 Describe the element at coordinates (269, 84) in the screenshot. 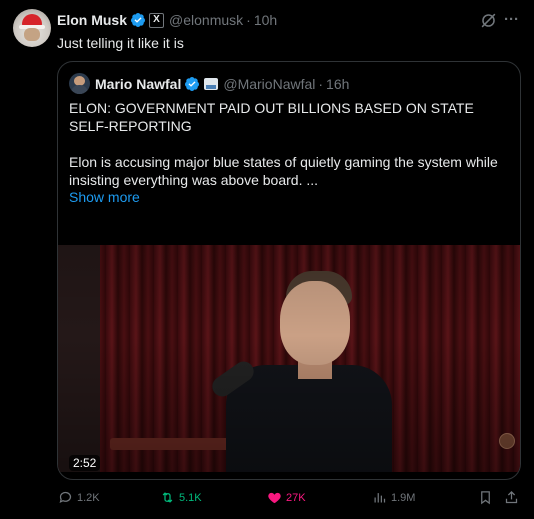

I see `quoted-author-handle: @MarioNawfal` at that location.